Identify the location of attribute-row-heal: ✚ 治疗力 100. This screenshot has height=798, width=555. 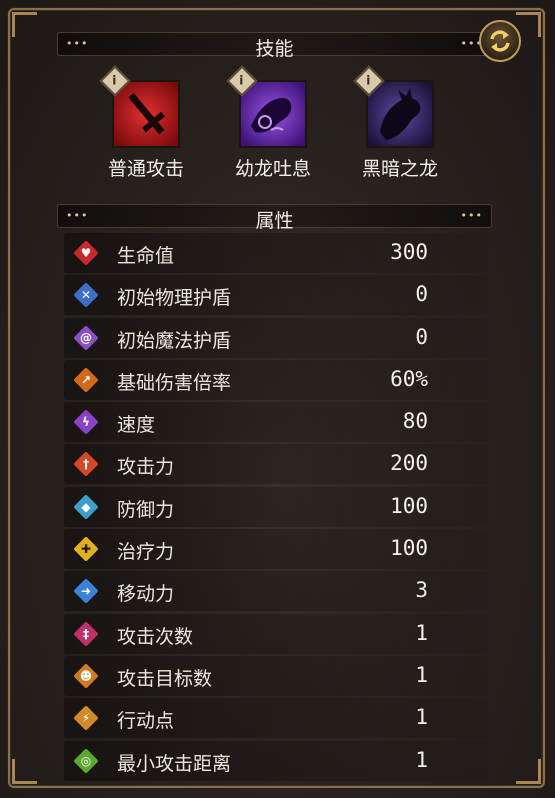
(276, 549).